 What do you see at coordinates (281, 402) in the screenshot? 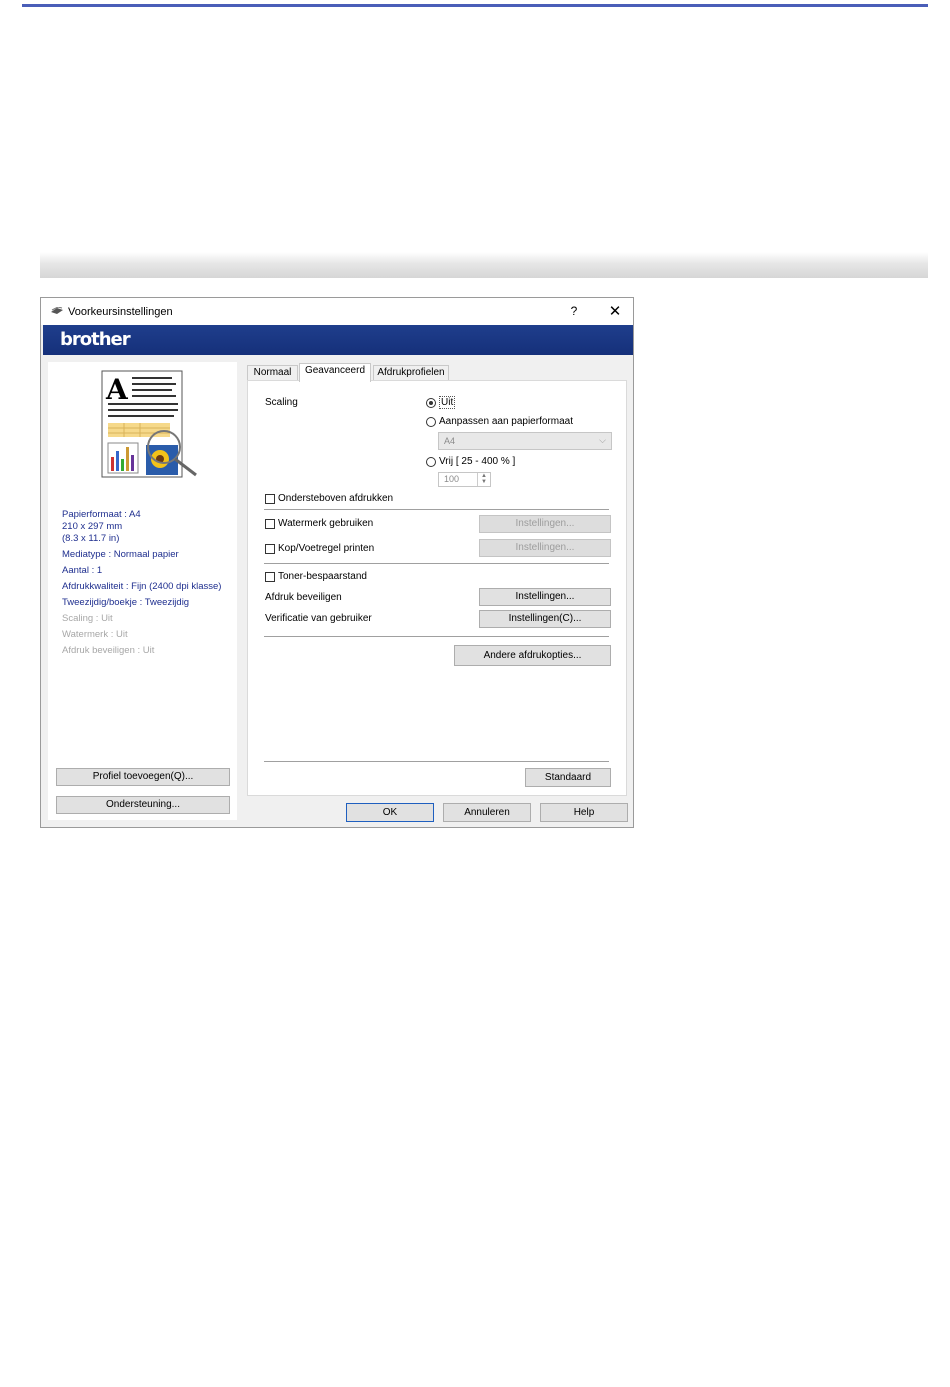
I see `scaling-label: Scaling` at bounding box center [281, 402].